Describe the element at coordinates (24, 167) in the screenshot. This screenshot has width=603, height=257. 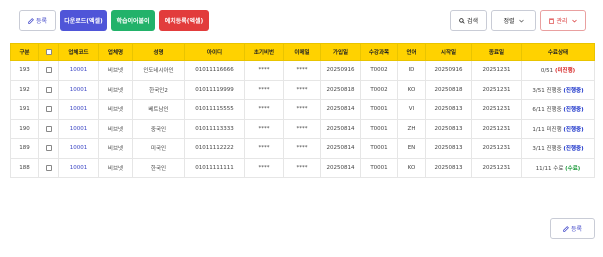
I see `cell-no: 188` at that location.